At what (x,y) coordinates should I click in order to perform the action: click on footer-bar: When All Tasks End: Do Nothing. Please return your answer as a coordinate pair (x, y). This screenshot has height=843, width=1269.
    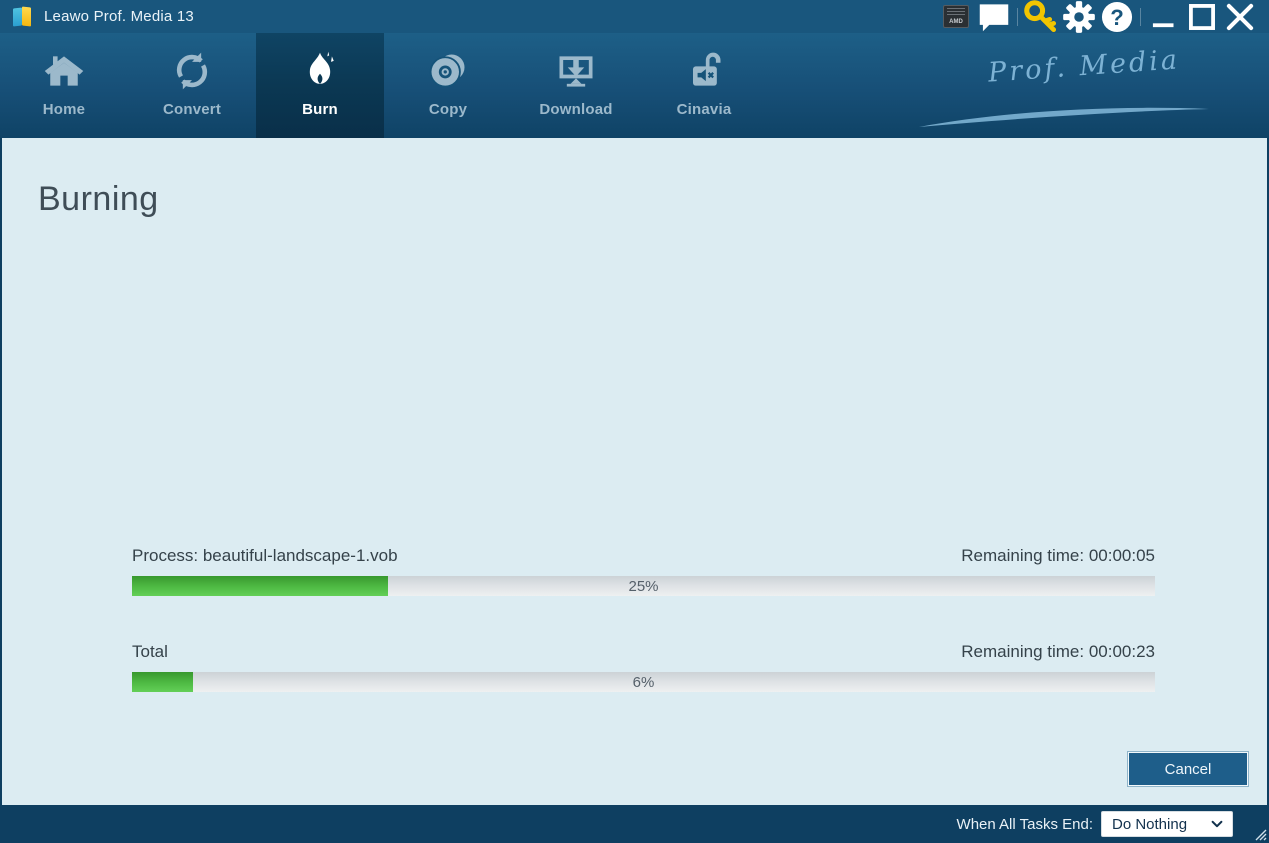
    Looking at the image, I should click on (634, 824).